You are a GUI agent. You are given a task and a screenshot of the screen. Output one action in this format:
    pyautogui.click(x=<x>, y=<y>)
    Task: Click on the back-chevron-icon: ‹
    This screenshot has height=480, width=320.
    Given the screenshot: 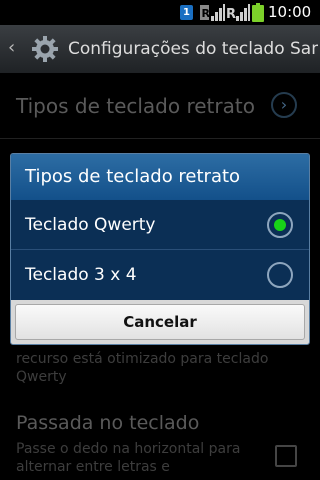 What is the action you would take?
    pyautogui.click(x=11, y=47)
    